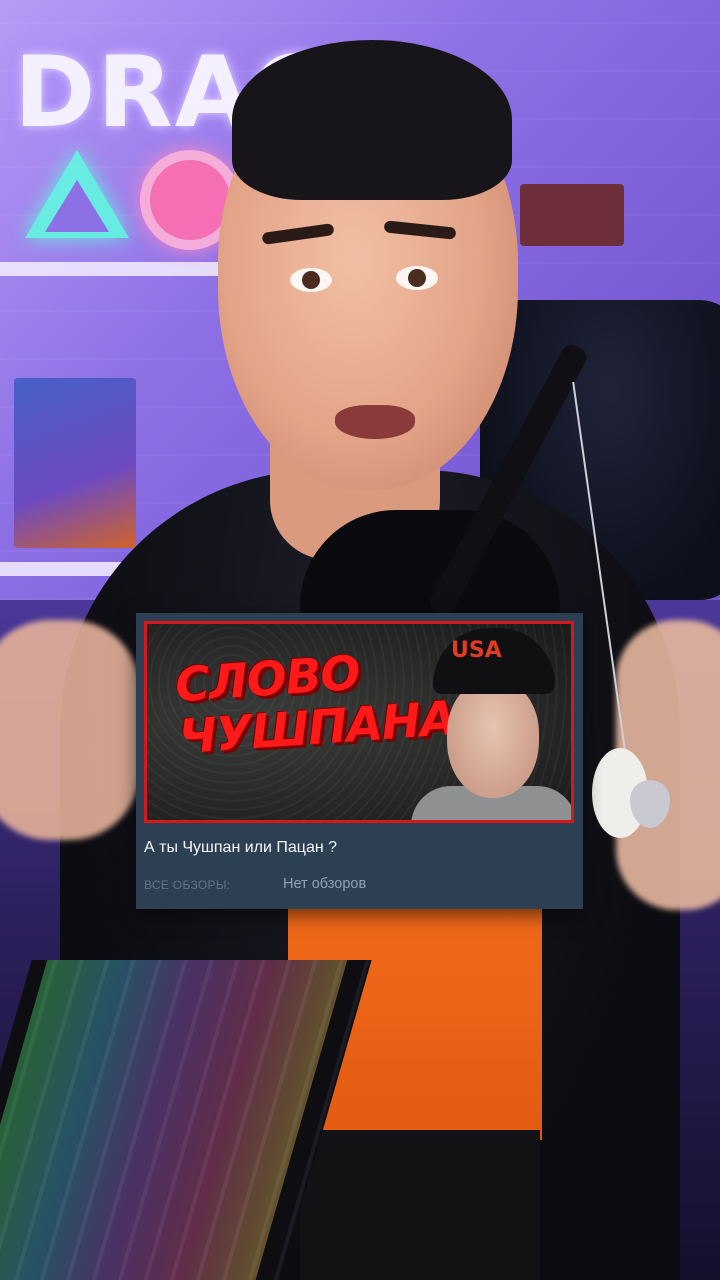  I want to click on mouth, so click(375, 422).